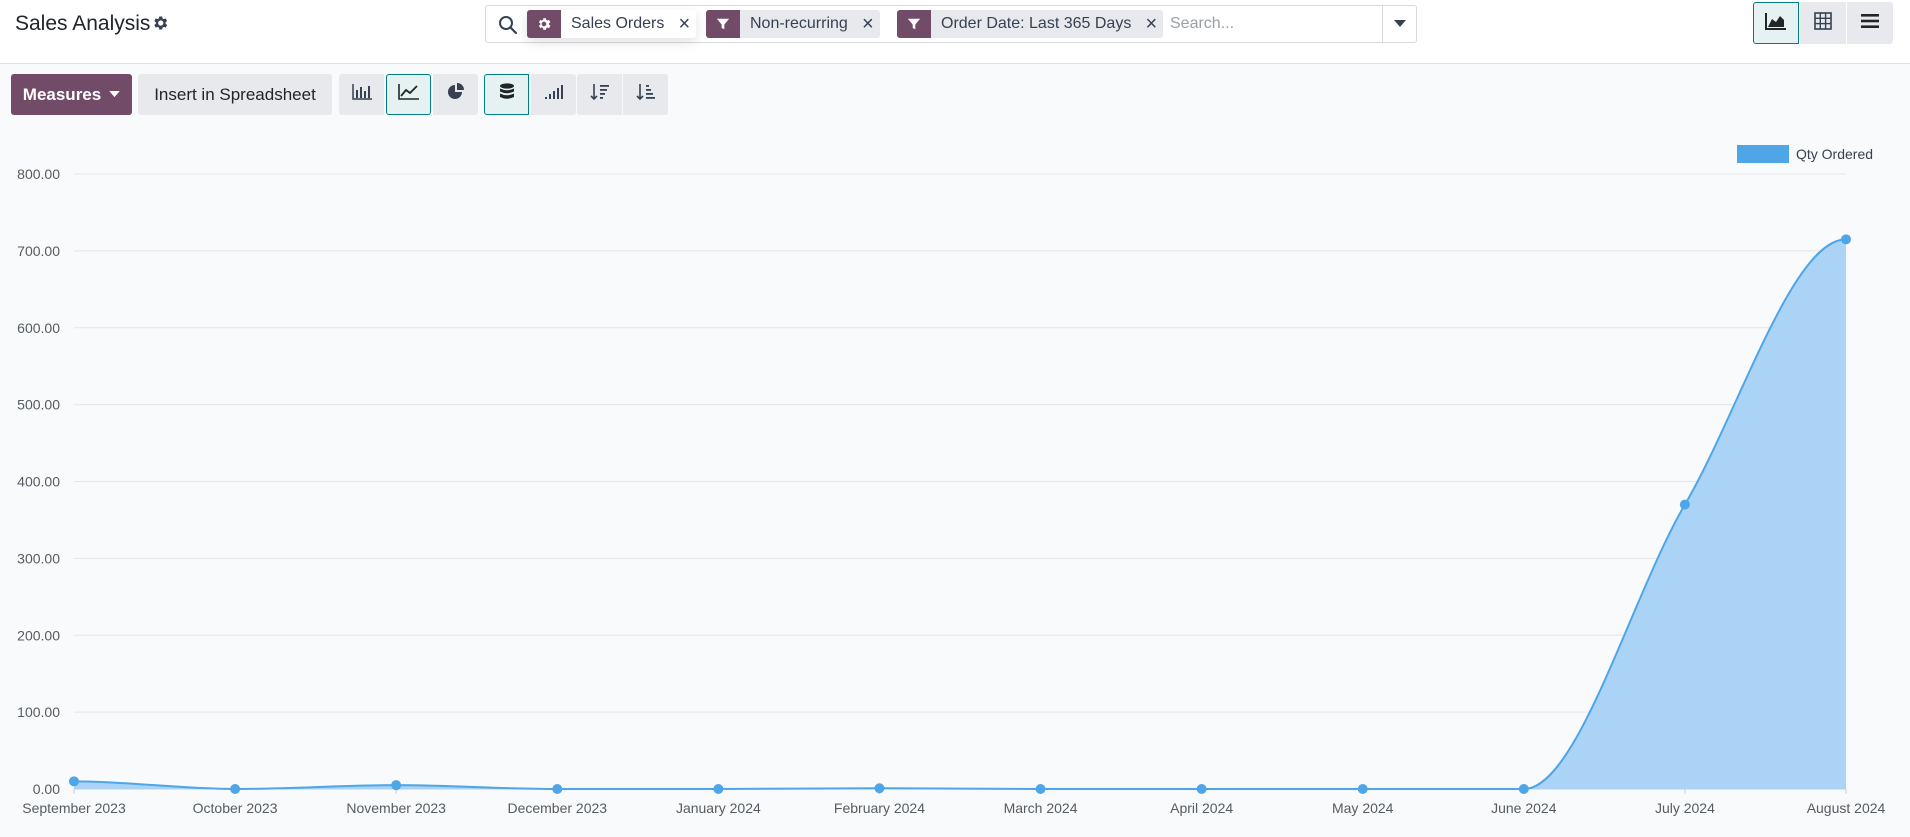 This screenshot has width=1910, height=837. What do you see at coordinates (1763, 154) in the screenshot?
I see `legend-swatch` at bounding box center [1763, 154].